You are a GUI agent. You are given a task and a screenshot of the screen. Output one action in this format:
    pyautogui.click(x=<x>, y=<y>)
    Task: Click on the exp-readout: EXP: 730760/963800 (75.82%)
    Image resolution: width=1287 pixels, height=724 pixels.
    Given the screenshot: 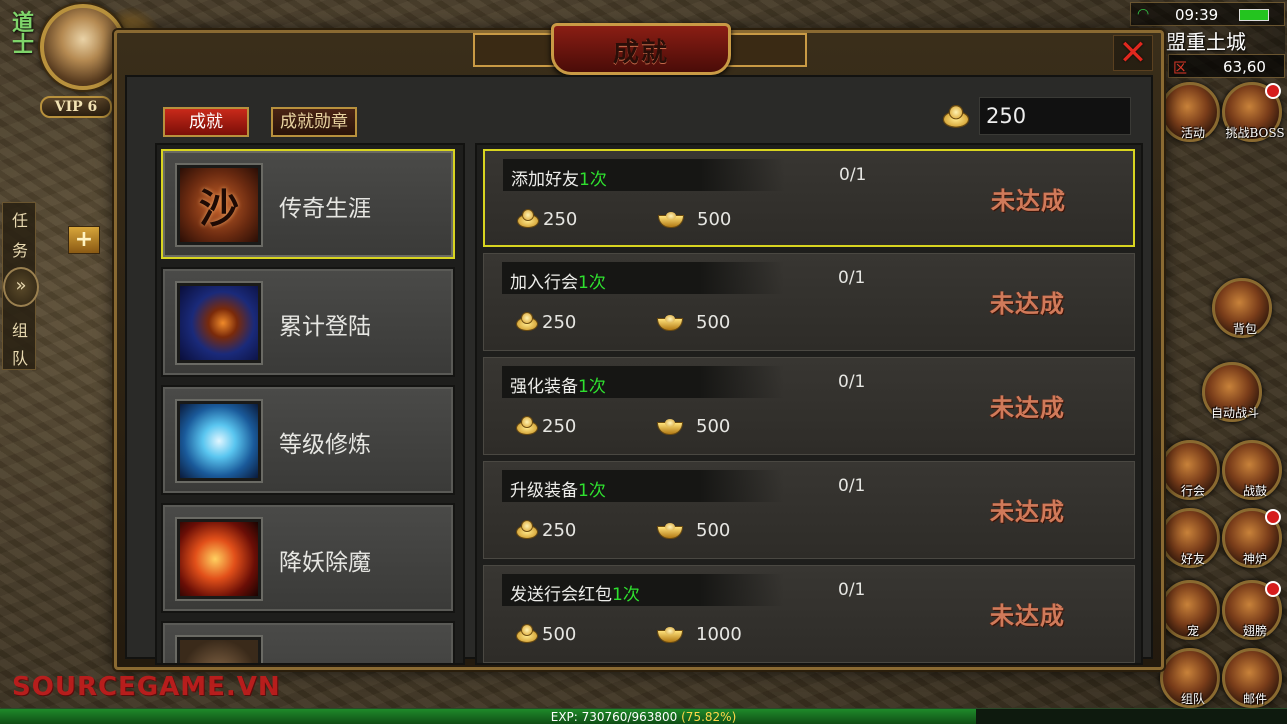 What is the action you would take?
    pyautogui.click(x=643, y=717)
    